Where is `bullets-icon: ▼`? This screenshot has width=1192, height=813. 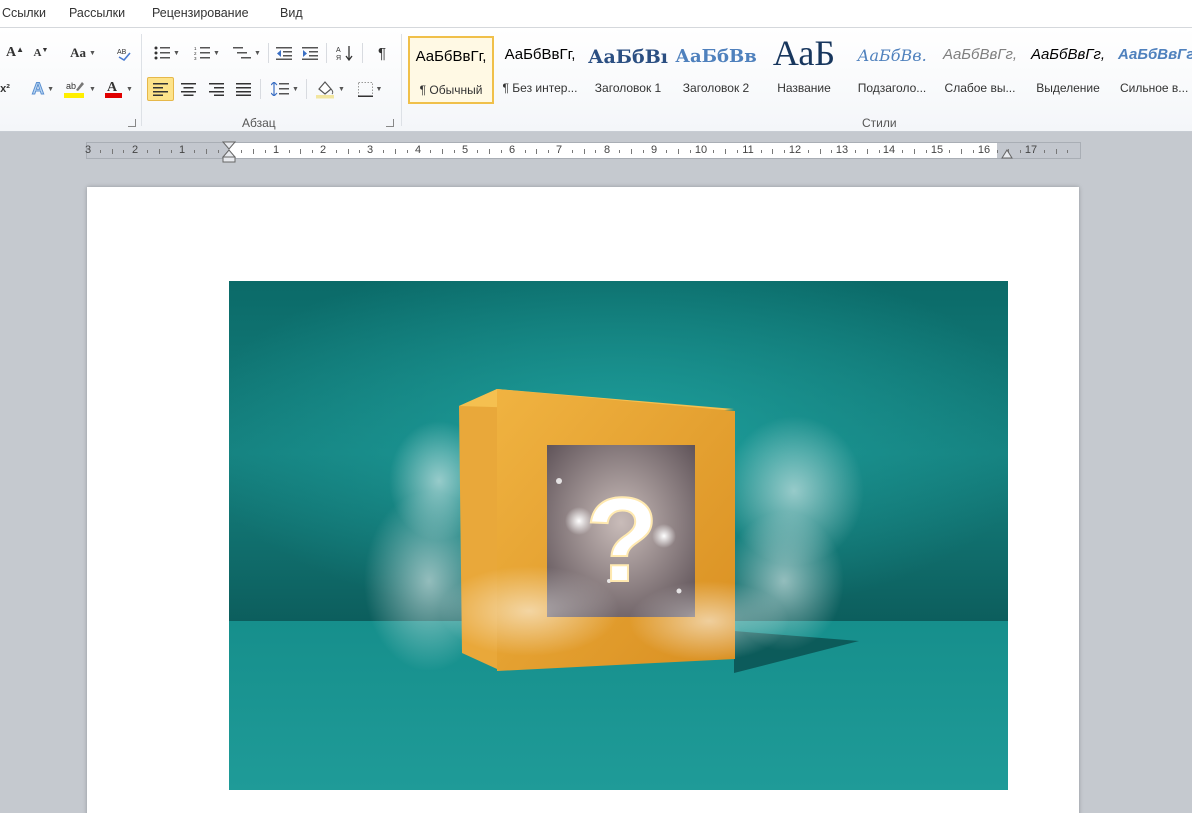
bullets-icon: ▼ is located at coordinates (167, 53).